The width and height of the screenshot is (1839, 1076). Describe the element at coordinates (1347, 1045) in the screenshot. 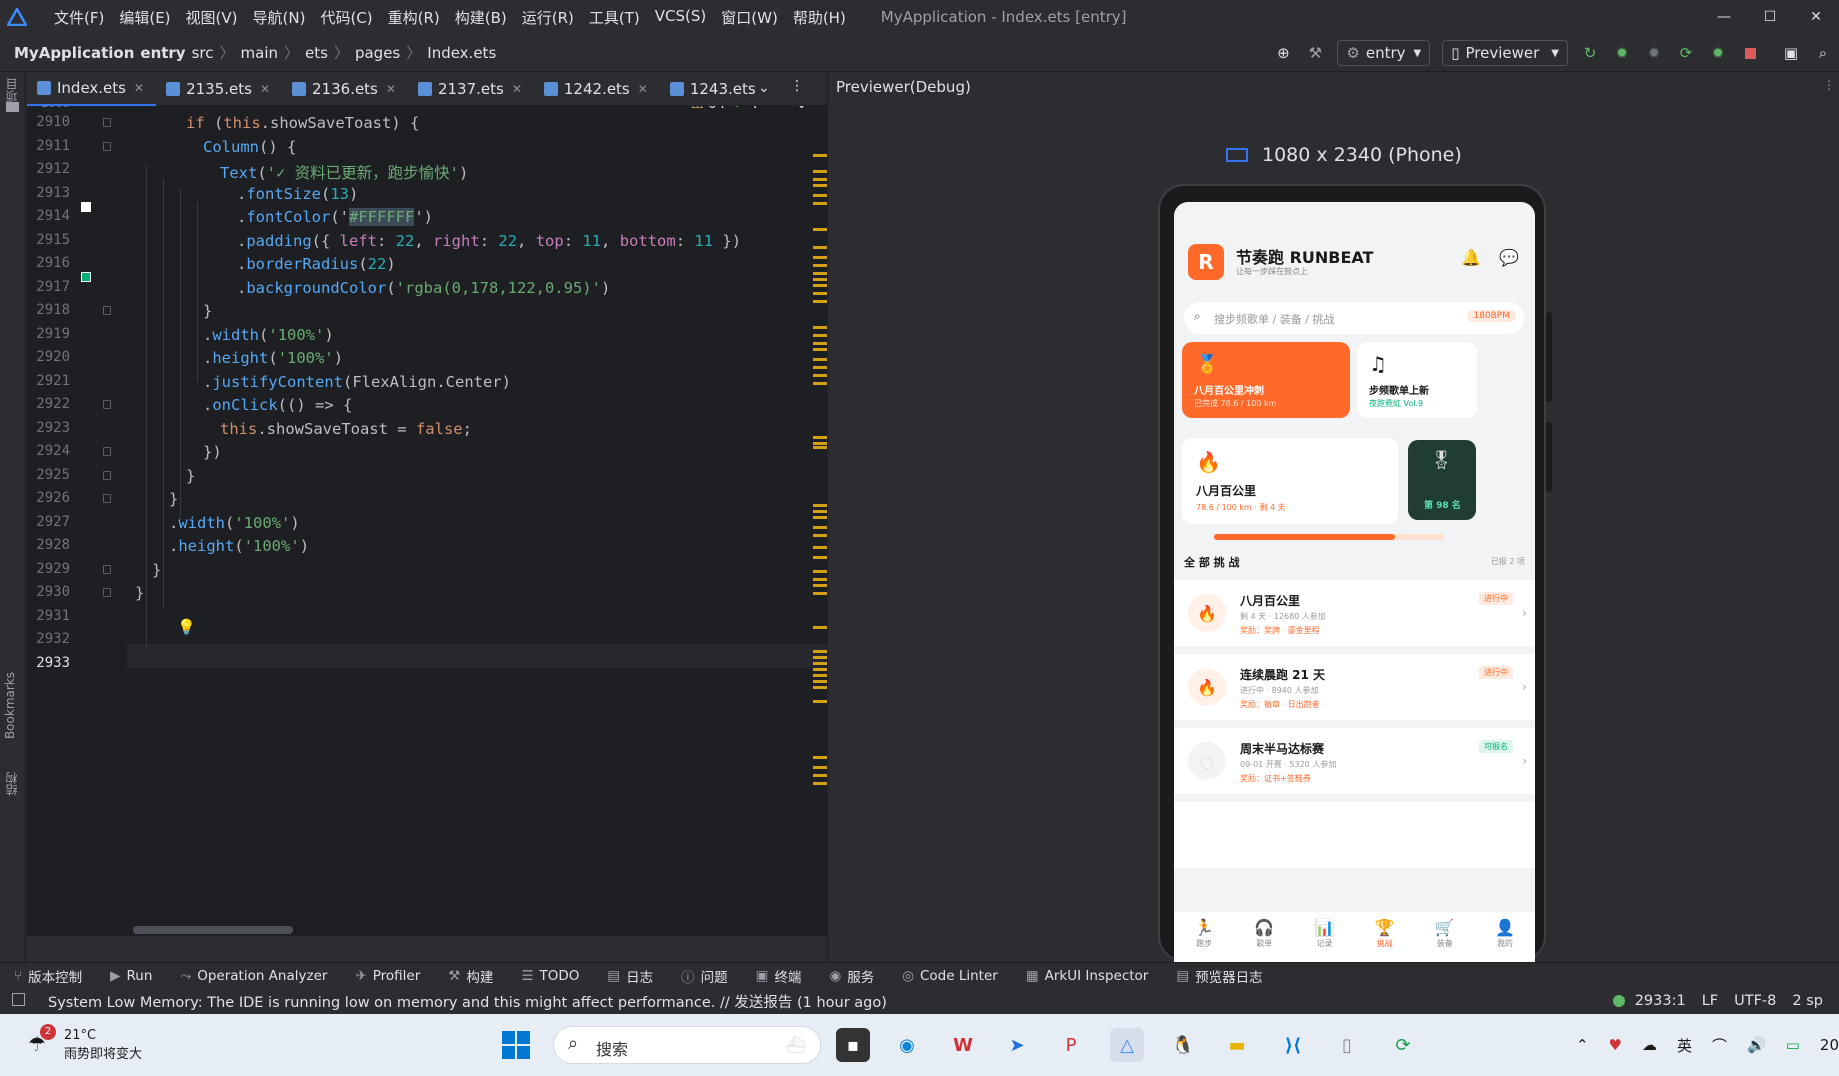

I see `document-icon: ▯` at that location.